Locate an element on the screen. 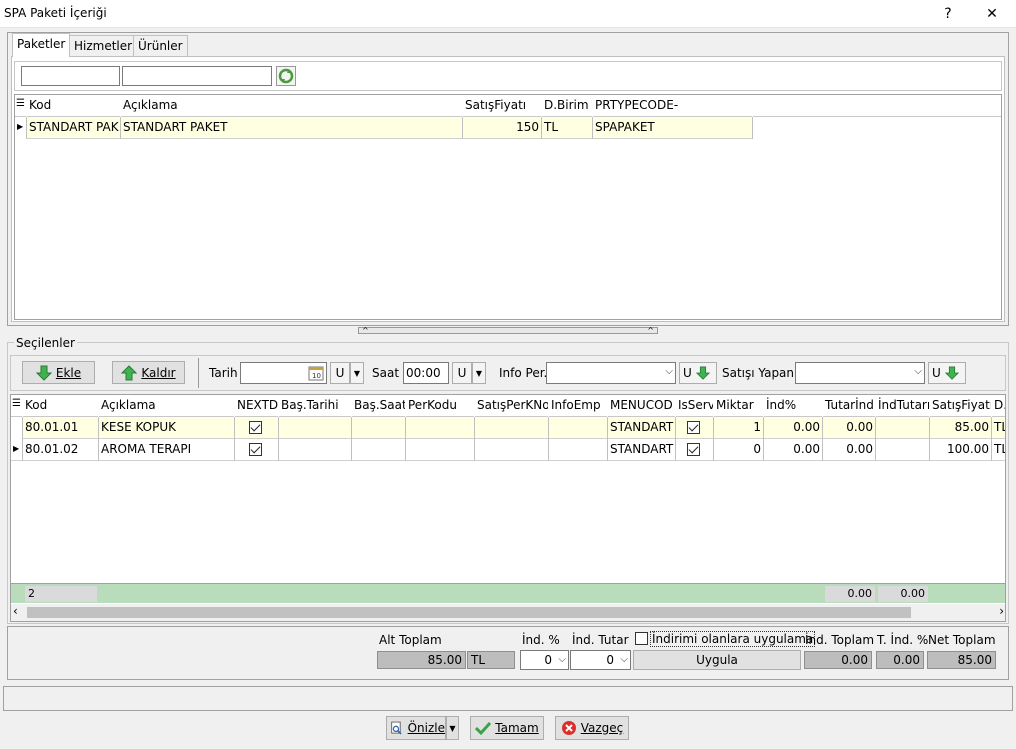 This screenshot has width=1016, height=749. ind-tutar-select: 0 ⌵ is located at coordinates (600, 660).